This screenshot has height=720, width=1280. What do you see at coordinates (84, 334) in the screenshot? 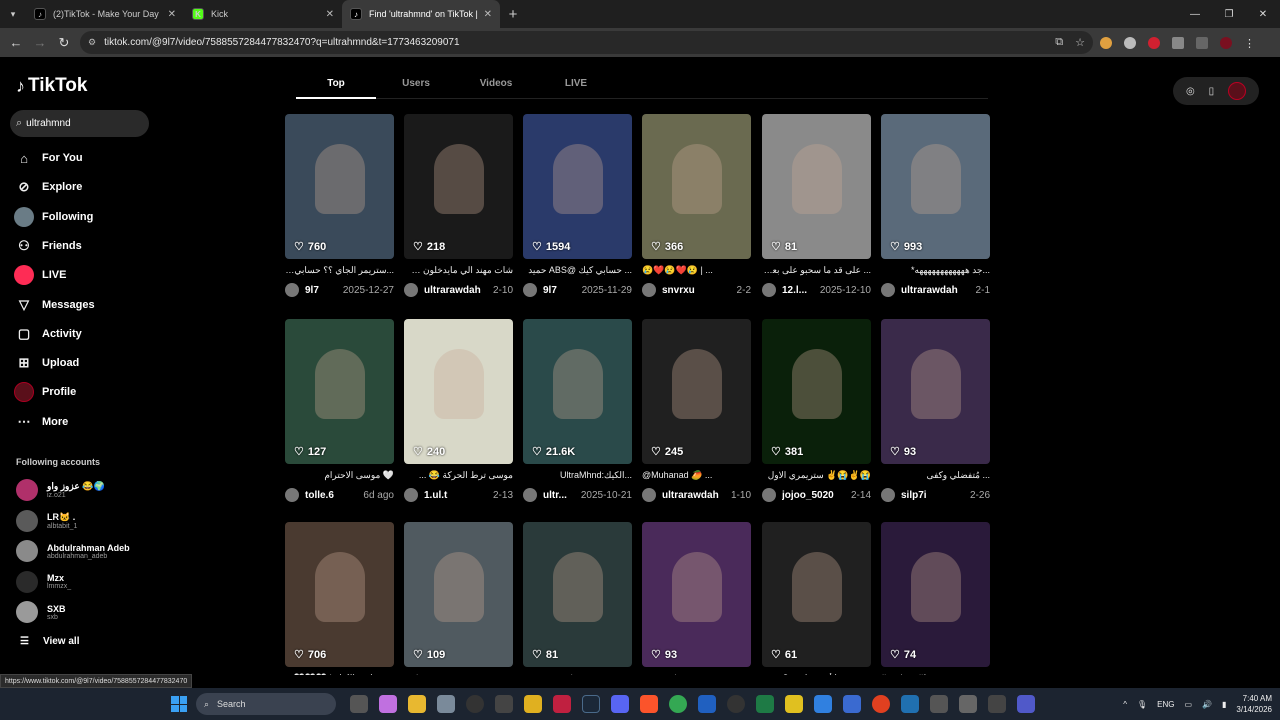
I see `nav-item-activity: ▢ Activity` at bounding box center [84, 334].